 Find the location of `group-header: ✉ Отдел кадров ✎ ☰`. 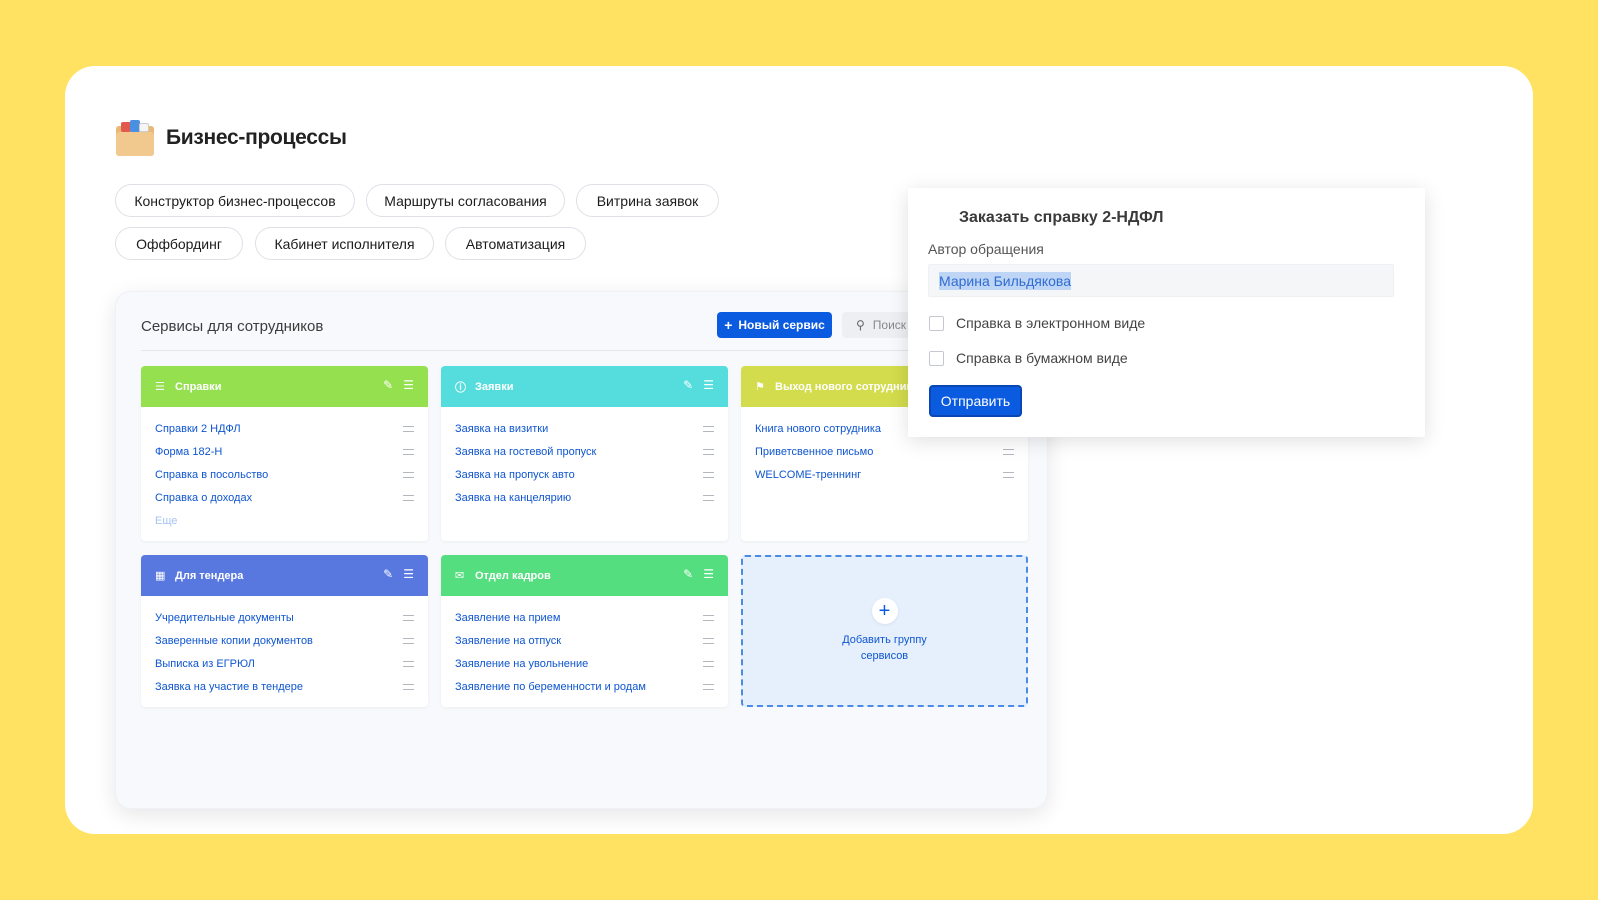

group-header: ✉ Отдел кадров ✎ ☰ is located at coordinates (584, 575).